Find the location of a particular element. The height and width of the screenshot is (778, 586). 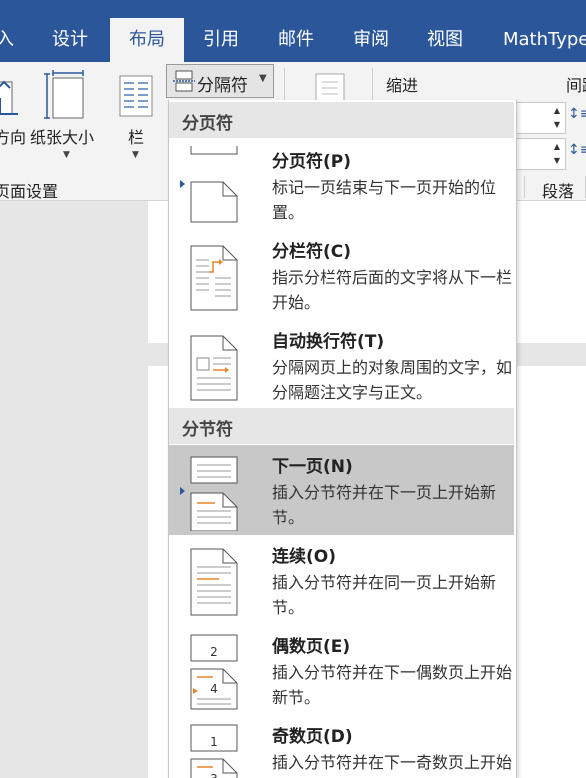

tab-mailings: 邮件 is located at coordinates (296, 31).